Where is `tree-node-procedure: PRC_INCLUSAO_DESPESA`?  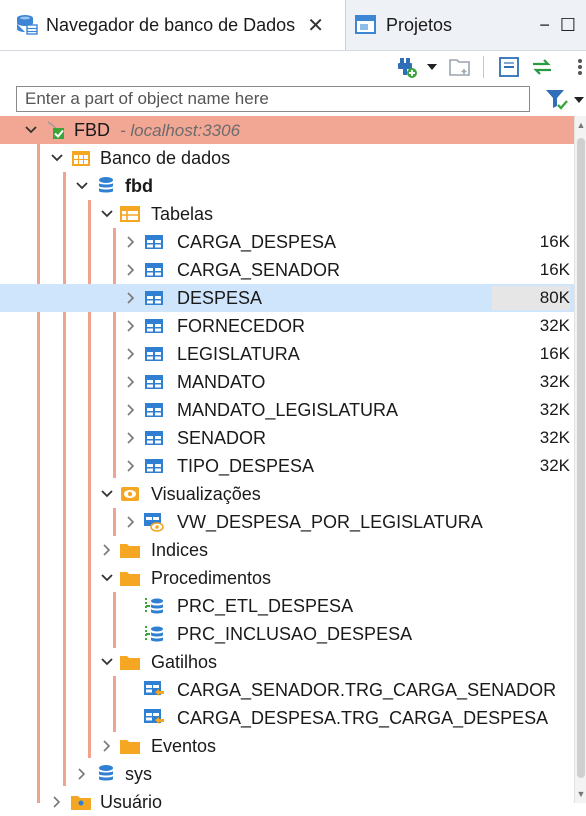 tree-node-procedure: PRC_INCLUSAO_DESPESA is located at coordinates (287, 634).